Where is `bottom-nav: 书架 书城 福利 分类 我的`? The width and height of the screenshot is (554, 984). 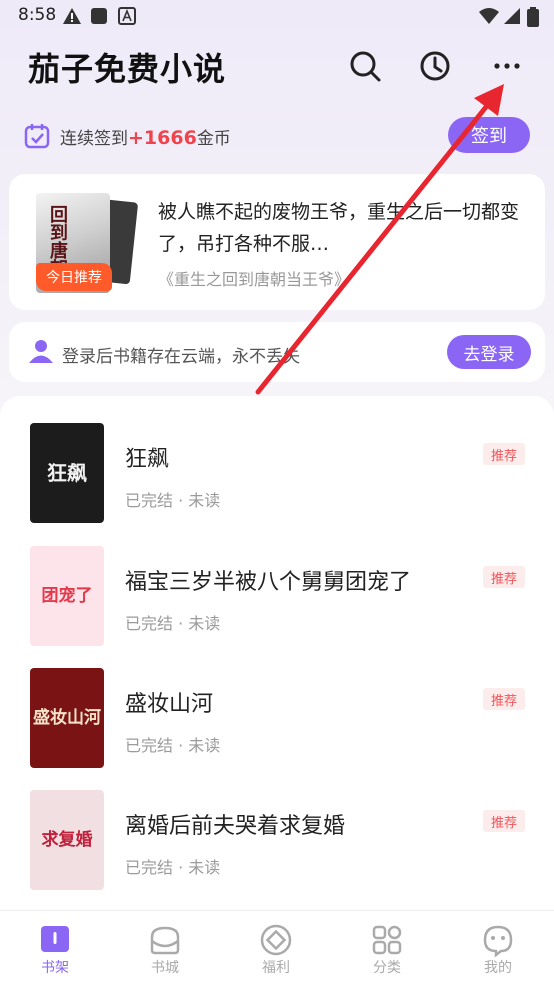 bottom-nav: 书架 书城 福利 分类 我的 is located at coordinates (277, 947).